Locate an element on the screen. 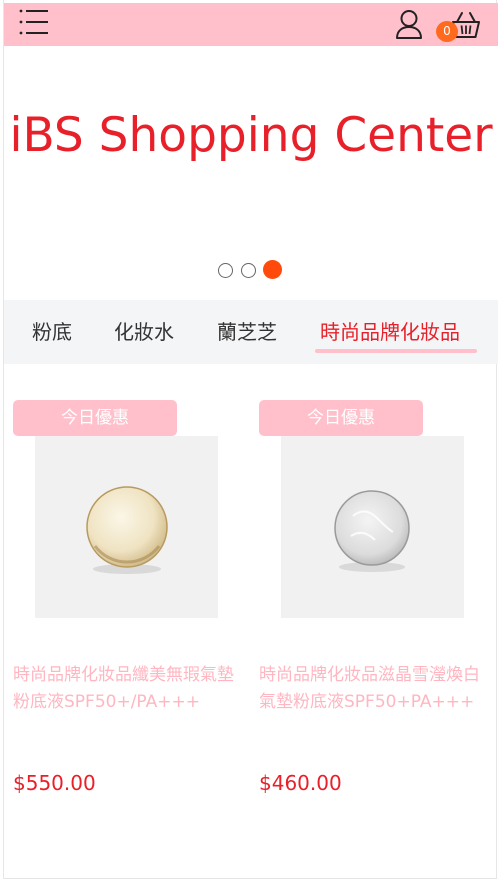  tab-fashion-brand-cosmetics: 時尚品牌化妝品 is located at coordinates (390, 332).